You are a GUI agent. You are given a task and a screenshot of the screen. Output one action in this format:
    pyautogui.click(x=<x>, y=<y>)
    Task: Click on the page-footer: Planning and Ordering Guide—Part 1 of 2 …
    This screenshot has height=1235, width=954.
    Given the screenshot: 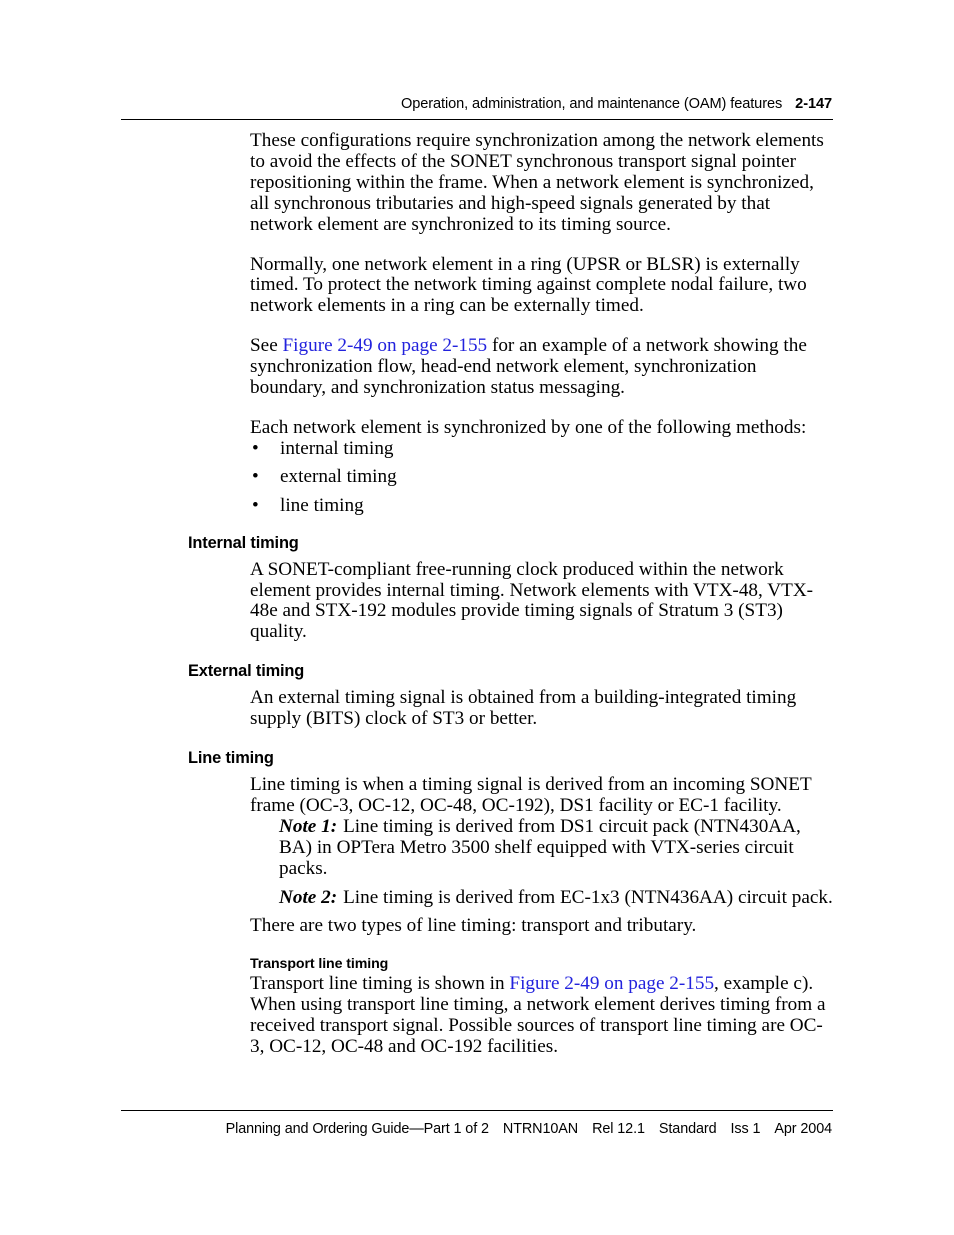 What is the action you would take?
    pyautogui.click(x=477, y=1123)
    